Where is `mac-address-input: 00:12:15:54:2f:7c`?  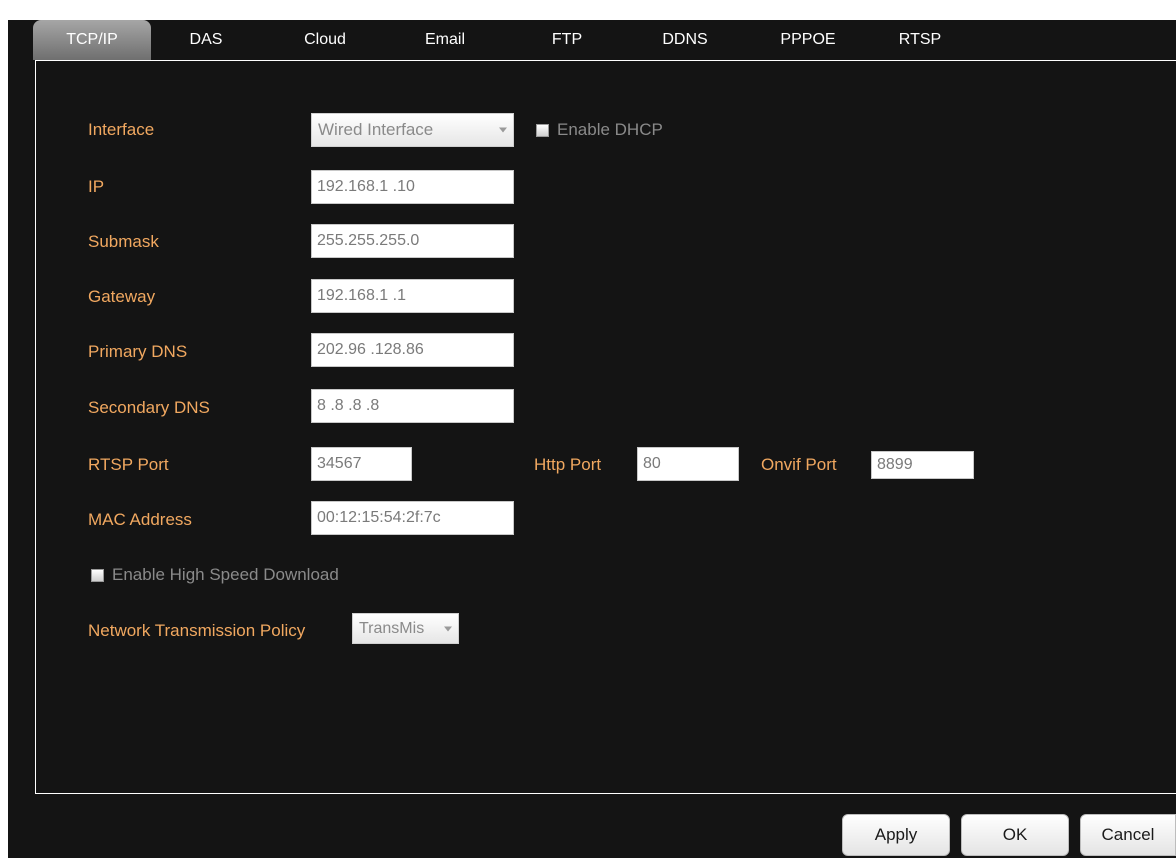
mac-address-input: 00:12:15:54:2f:7c is located at coordinates (412, 518).